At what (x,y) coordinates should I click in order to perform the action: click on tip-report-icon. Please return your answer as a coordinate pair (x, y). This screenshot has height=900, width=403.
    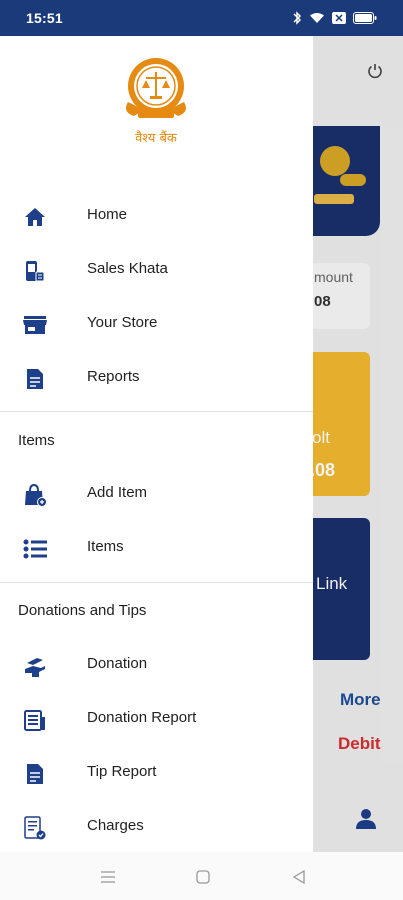
    Looking at the image, I should click on (35, 774).